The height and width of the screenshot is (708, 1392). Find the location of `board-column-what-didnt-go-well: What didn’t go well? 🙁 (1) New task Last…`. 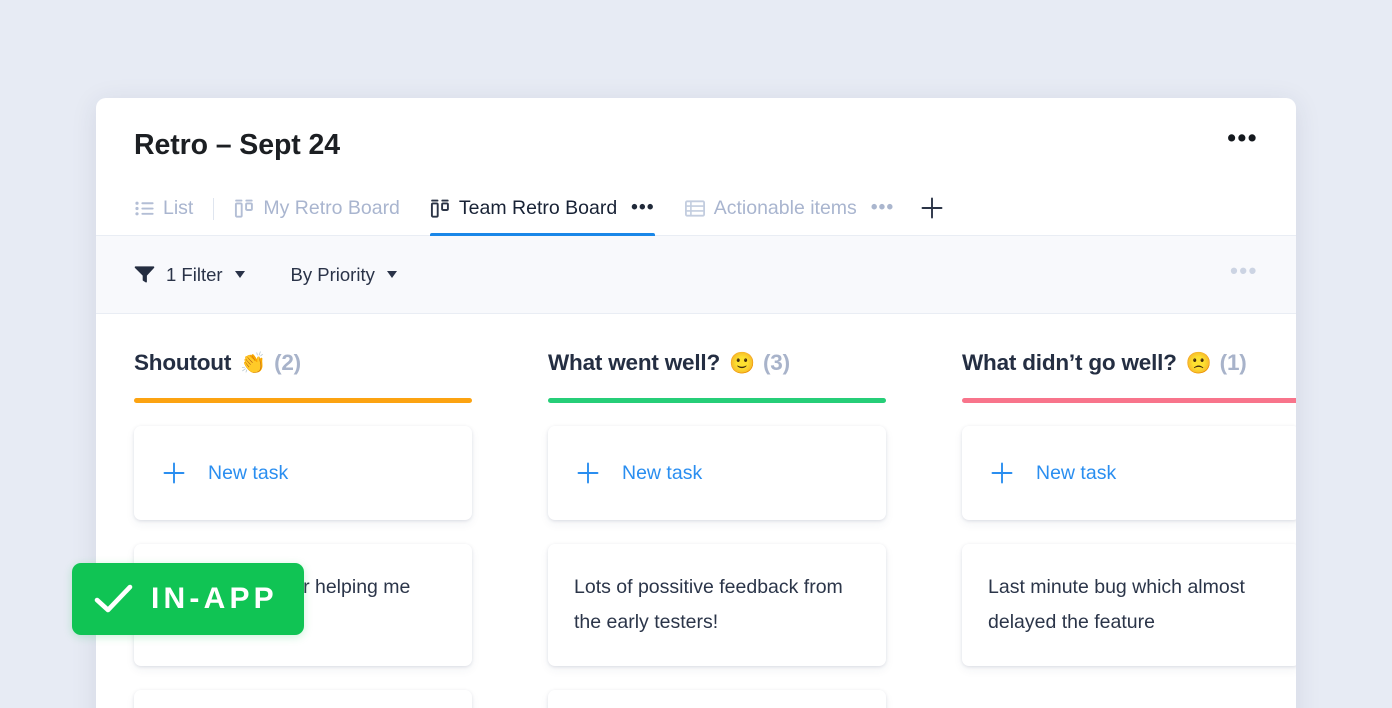

board-column-what-didnt-go-well: What didn’t go well? 🙁 (1) New task Last… is located at coordinates (1110, 529).